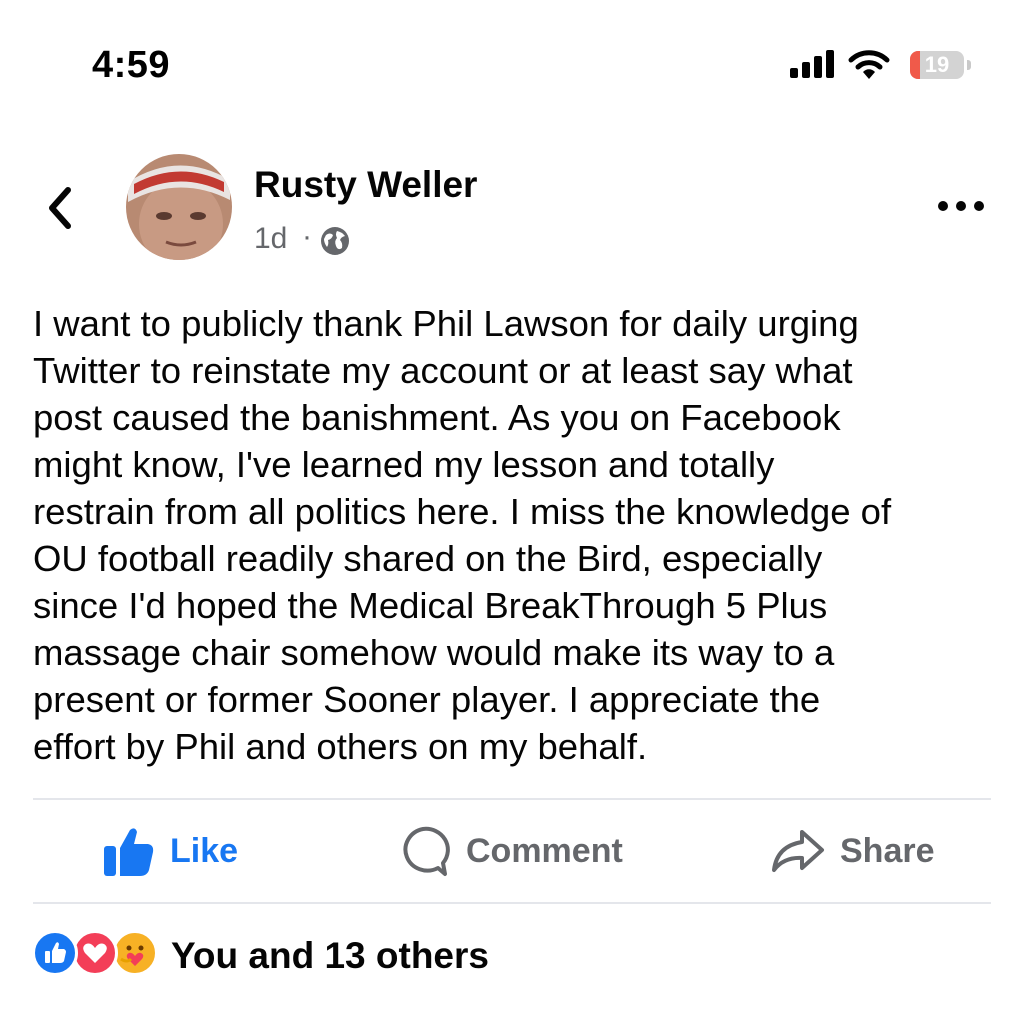 The image size is (1024, 1021). What do you see at coordinates (129, 852) in the screenshot?
I see `thumbs-up-icon` at bounding box center [129, 852].